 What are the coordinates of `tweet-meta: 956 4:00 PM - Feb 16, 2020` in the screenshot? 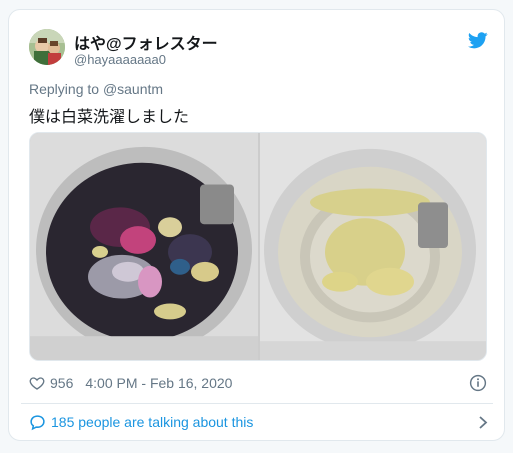 It's located at (130, 383).